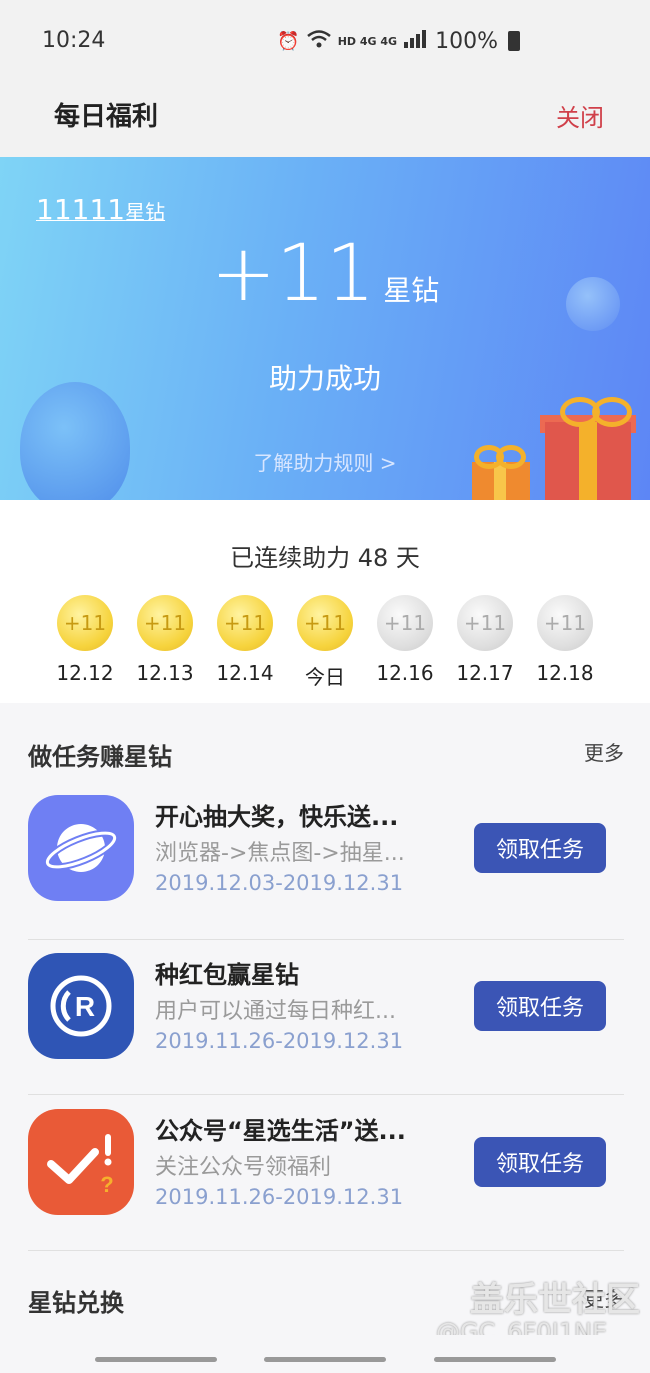 The image size is (650, 1373). Describe the element at coordinates (76, 1303) in the screenshot. I see `exchange-section-title: 星钻兑换` at that location.